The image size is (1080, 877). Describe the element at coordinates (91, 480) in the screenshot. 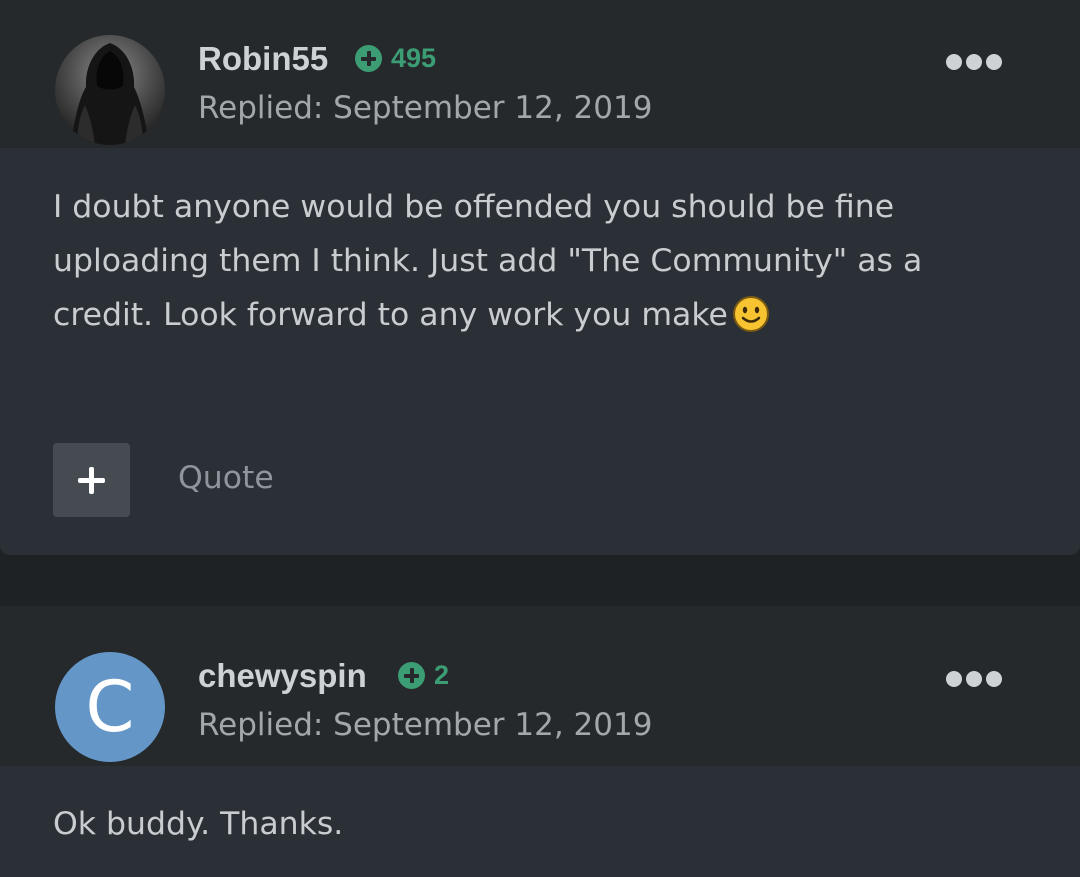

I see `add-multiquote-icon` at that location.